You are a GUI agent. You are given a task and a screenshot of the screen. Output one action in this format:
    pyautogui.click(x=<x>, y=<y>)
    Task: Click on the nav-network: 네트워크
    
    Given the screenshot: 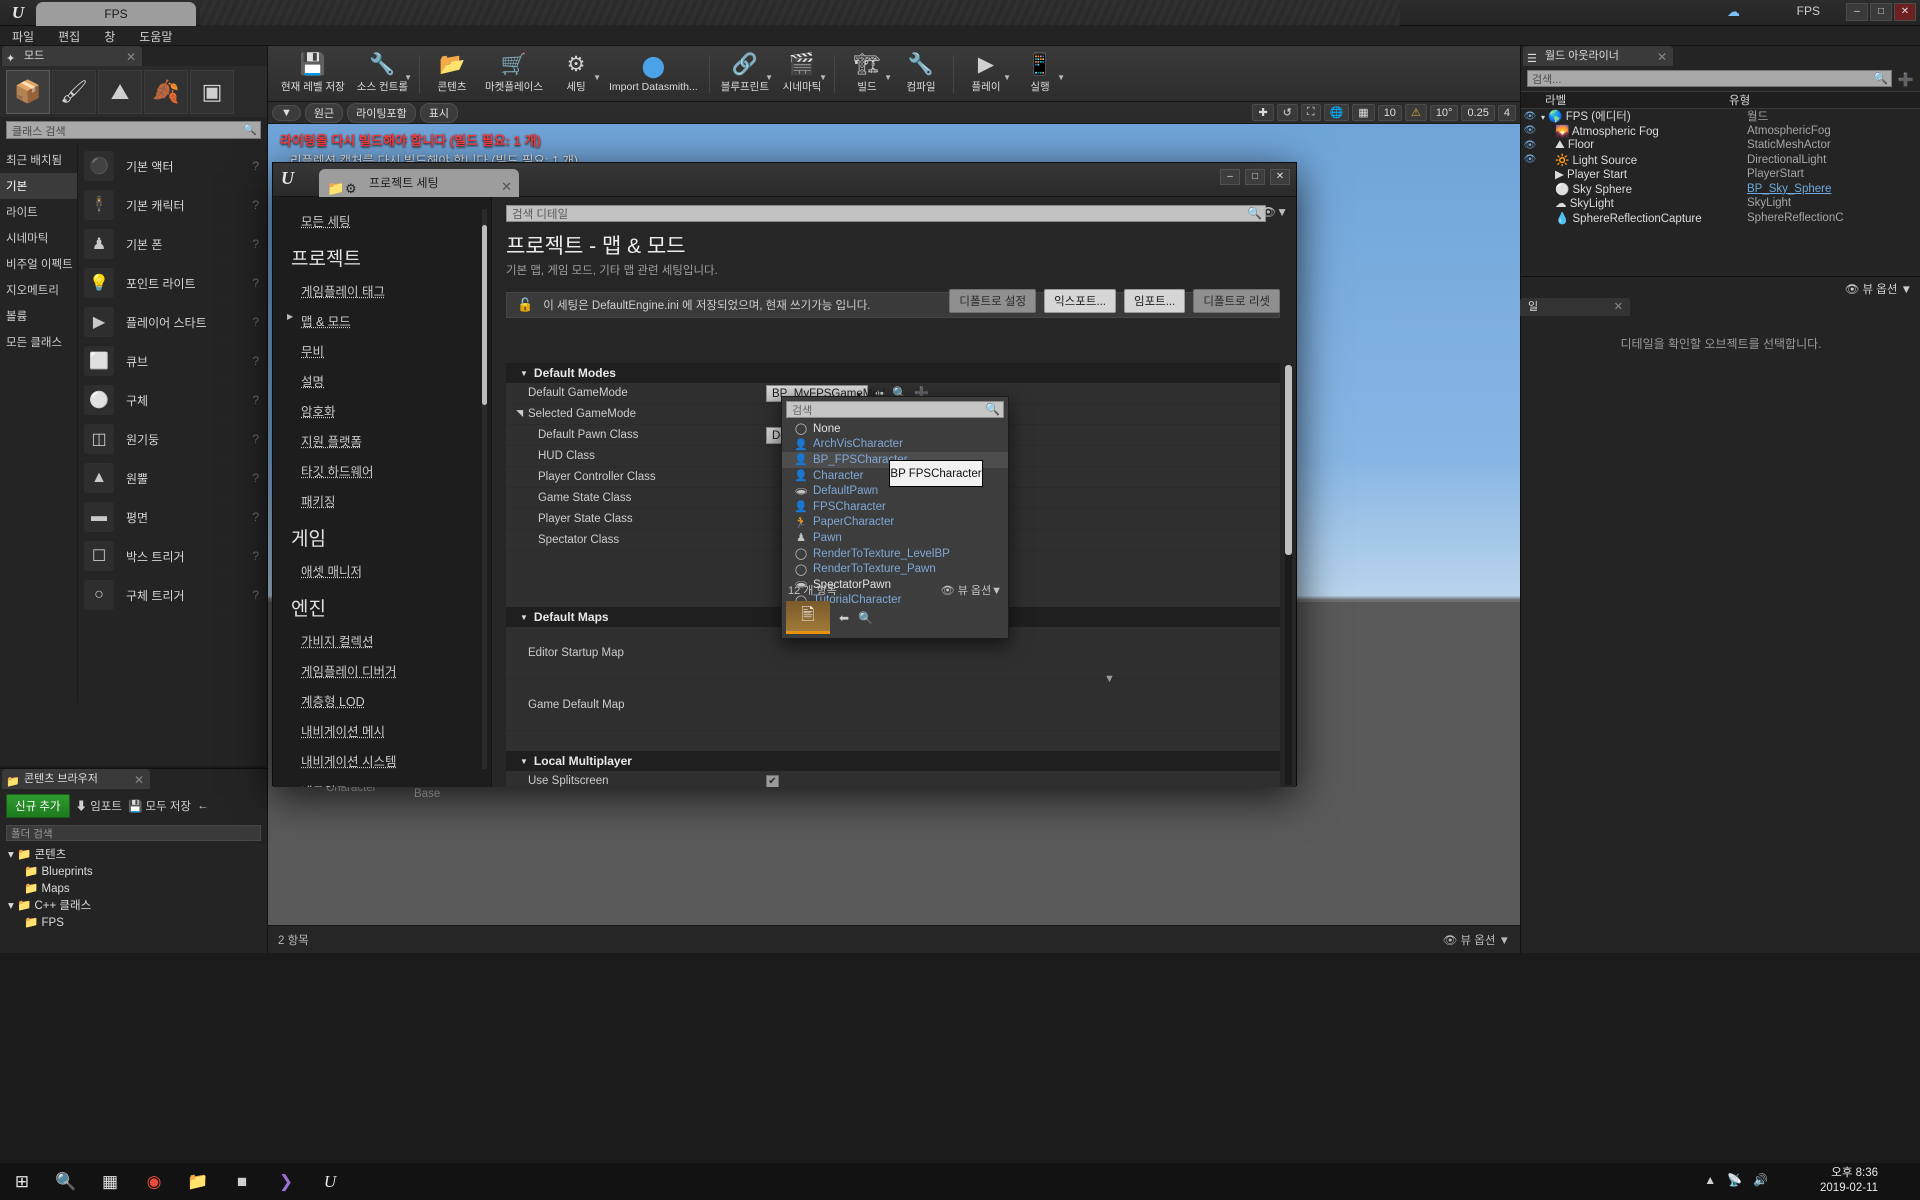 What is the action you would take?
    pyautogui.click(x=396, y=784)
    